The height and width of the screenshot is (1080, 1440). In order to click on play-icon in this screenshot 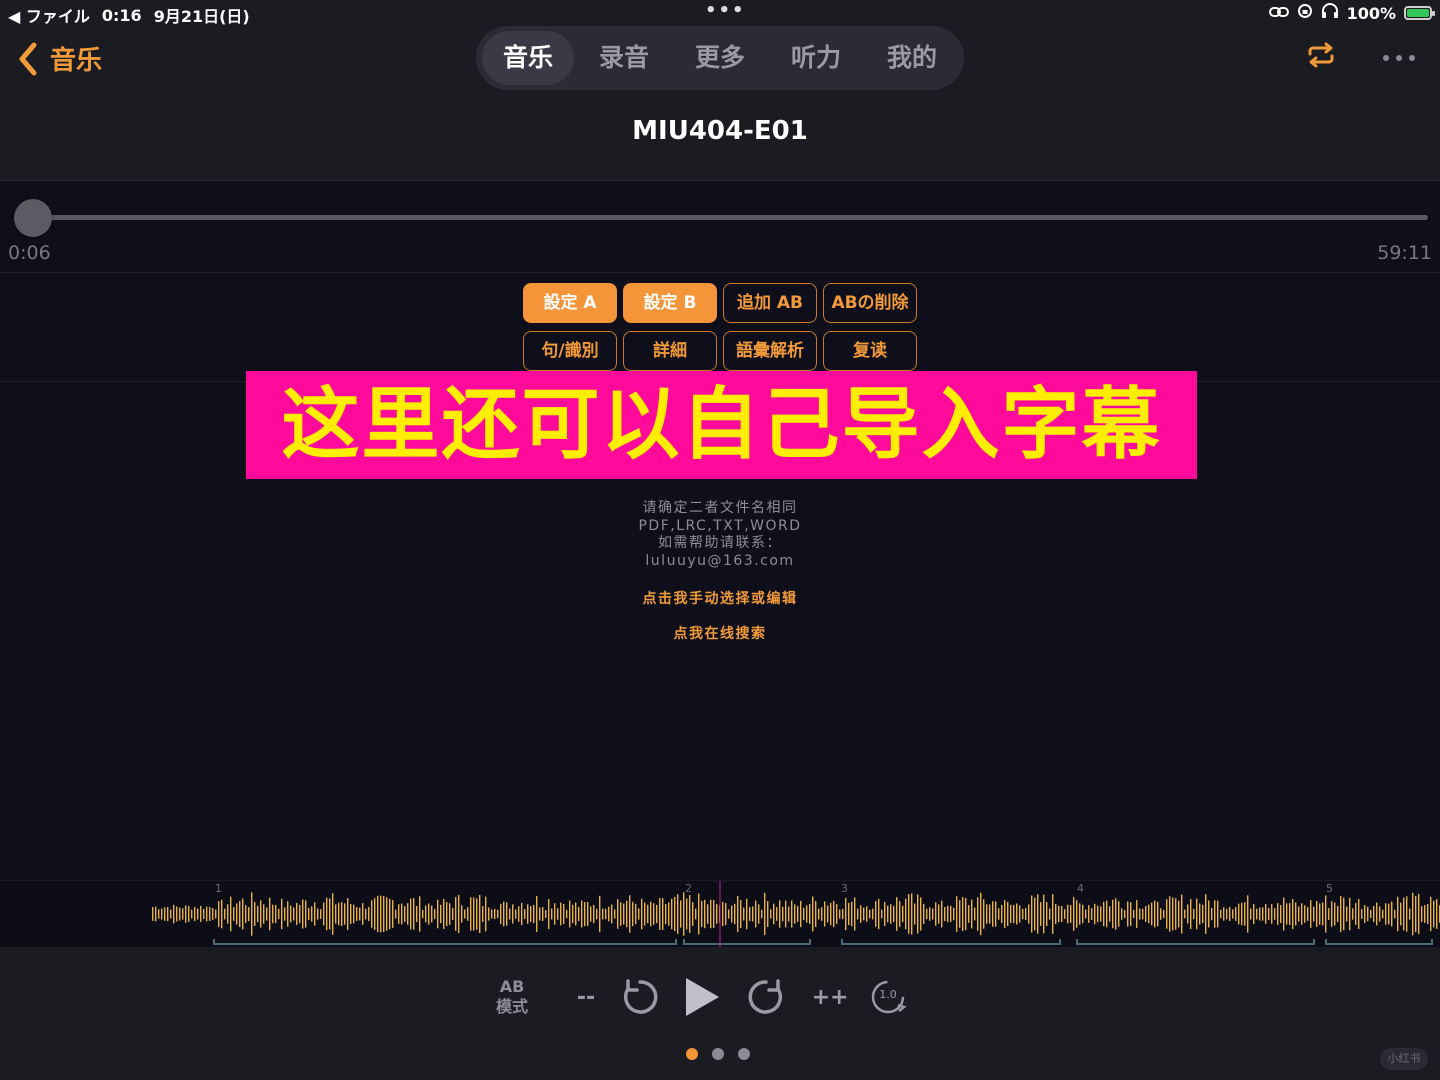, I will do `click(702, 997)`.